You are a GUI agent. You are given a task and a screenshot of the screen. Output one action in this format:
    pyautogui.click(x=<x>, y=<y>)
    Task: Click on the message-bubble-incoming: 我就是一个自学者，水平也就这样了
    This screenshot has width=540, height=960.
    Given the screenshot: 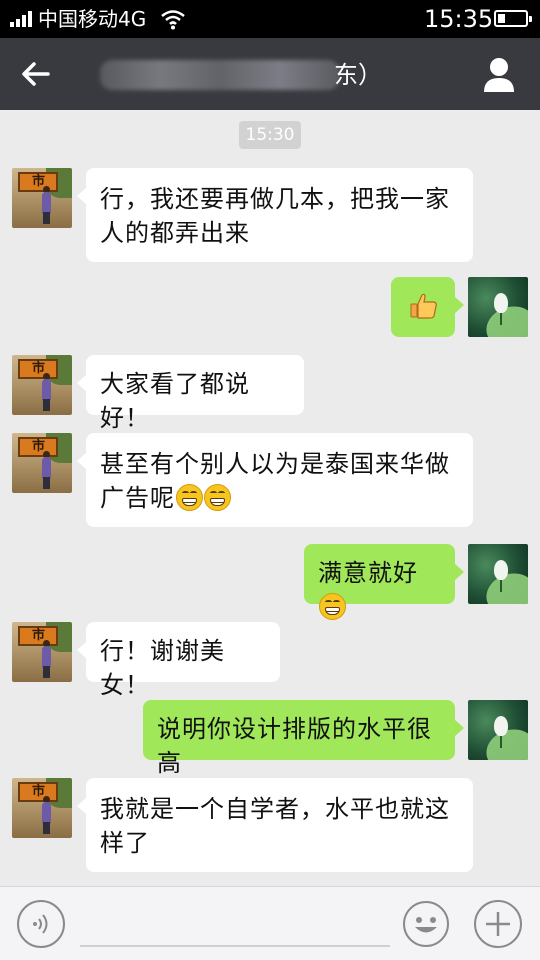 What is the action you would take?
    pyautogui.click(x=275, y=825)
    